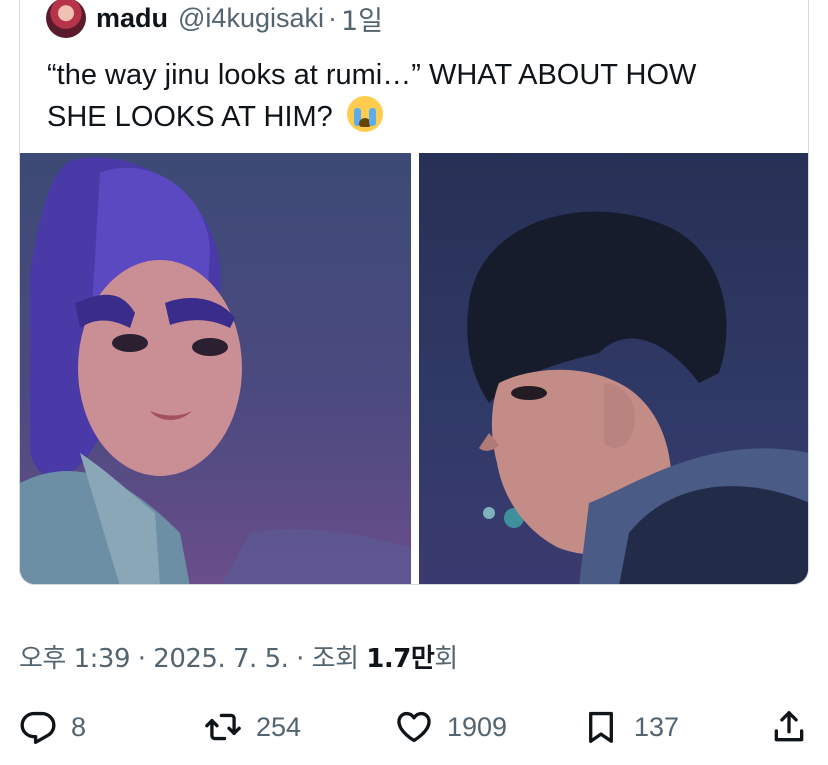 Image resolution: width=828 pixels, height=765 pixels. Describe the element at coordinates (362, 19) in the screenshot. I see `post-relative-time: 1일` at that location.